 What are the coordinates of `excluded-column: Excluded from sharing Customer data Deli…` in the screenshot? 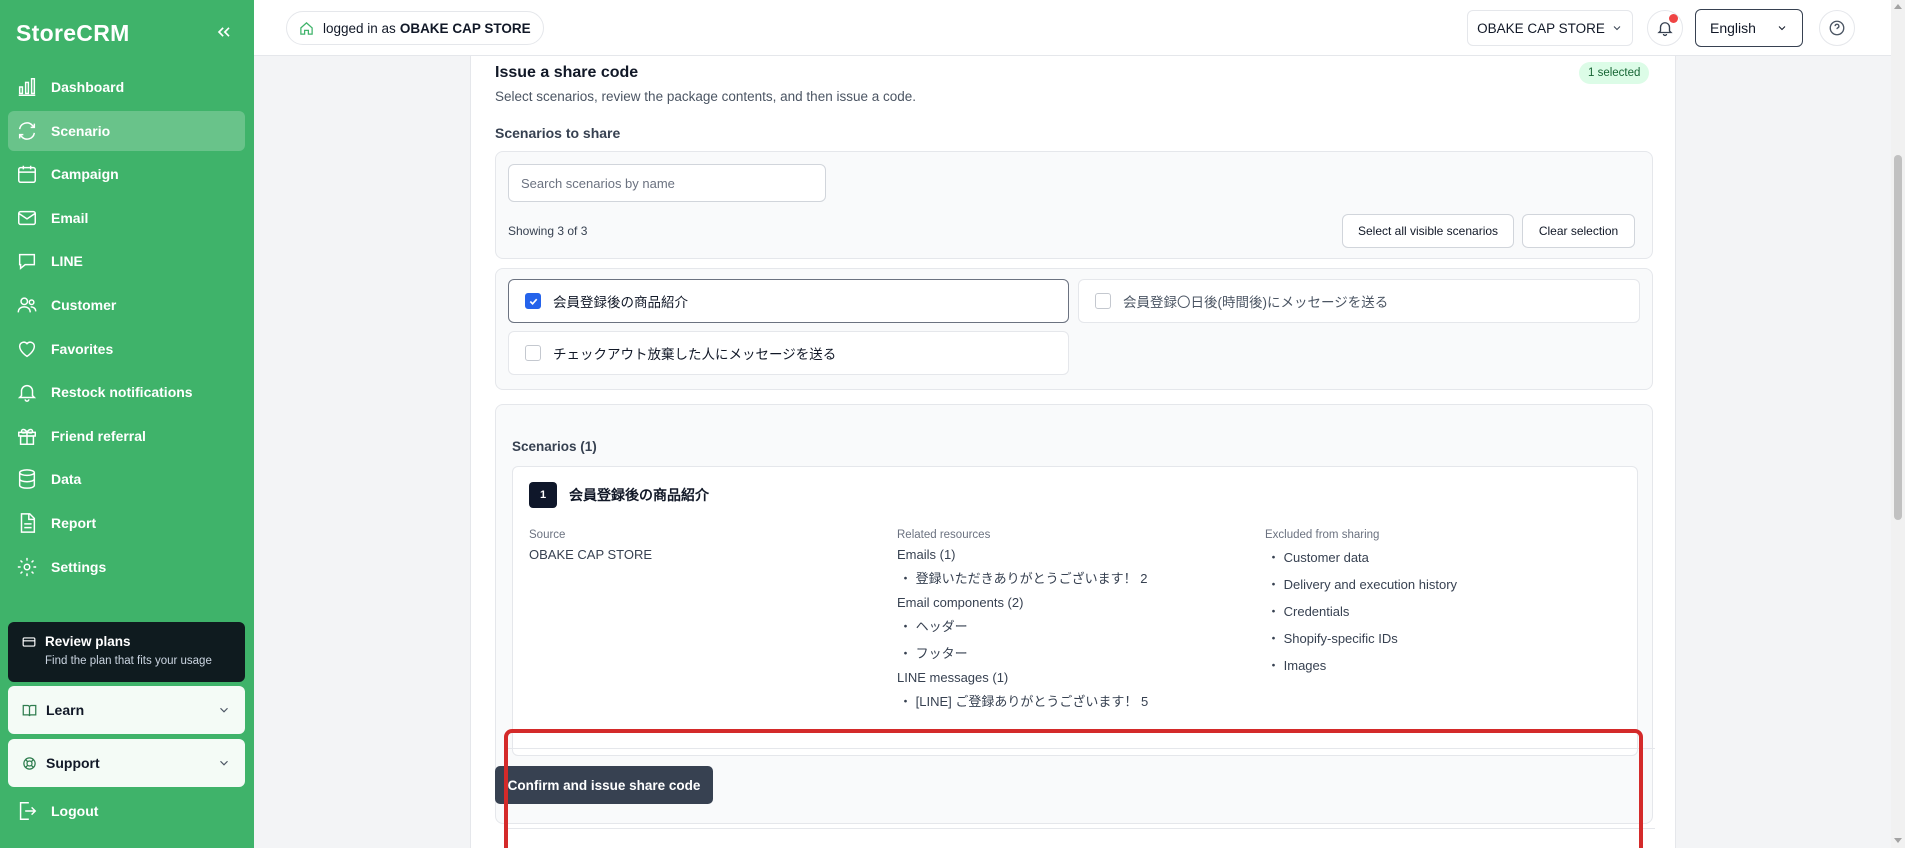 It's located at (1361, 605).